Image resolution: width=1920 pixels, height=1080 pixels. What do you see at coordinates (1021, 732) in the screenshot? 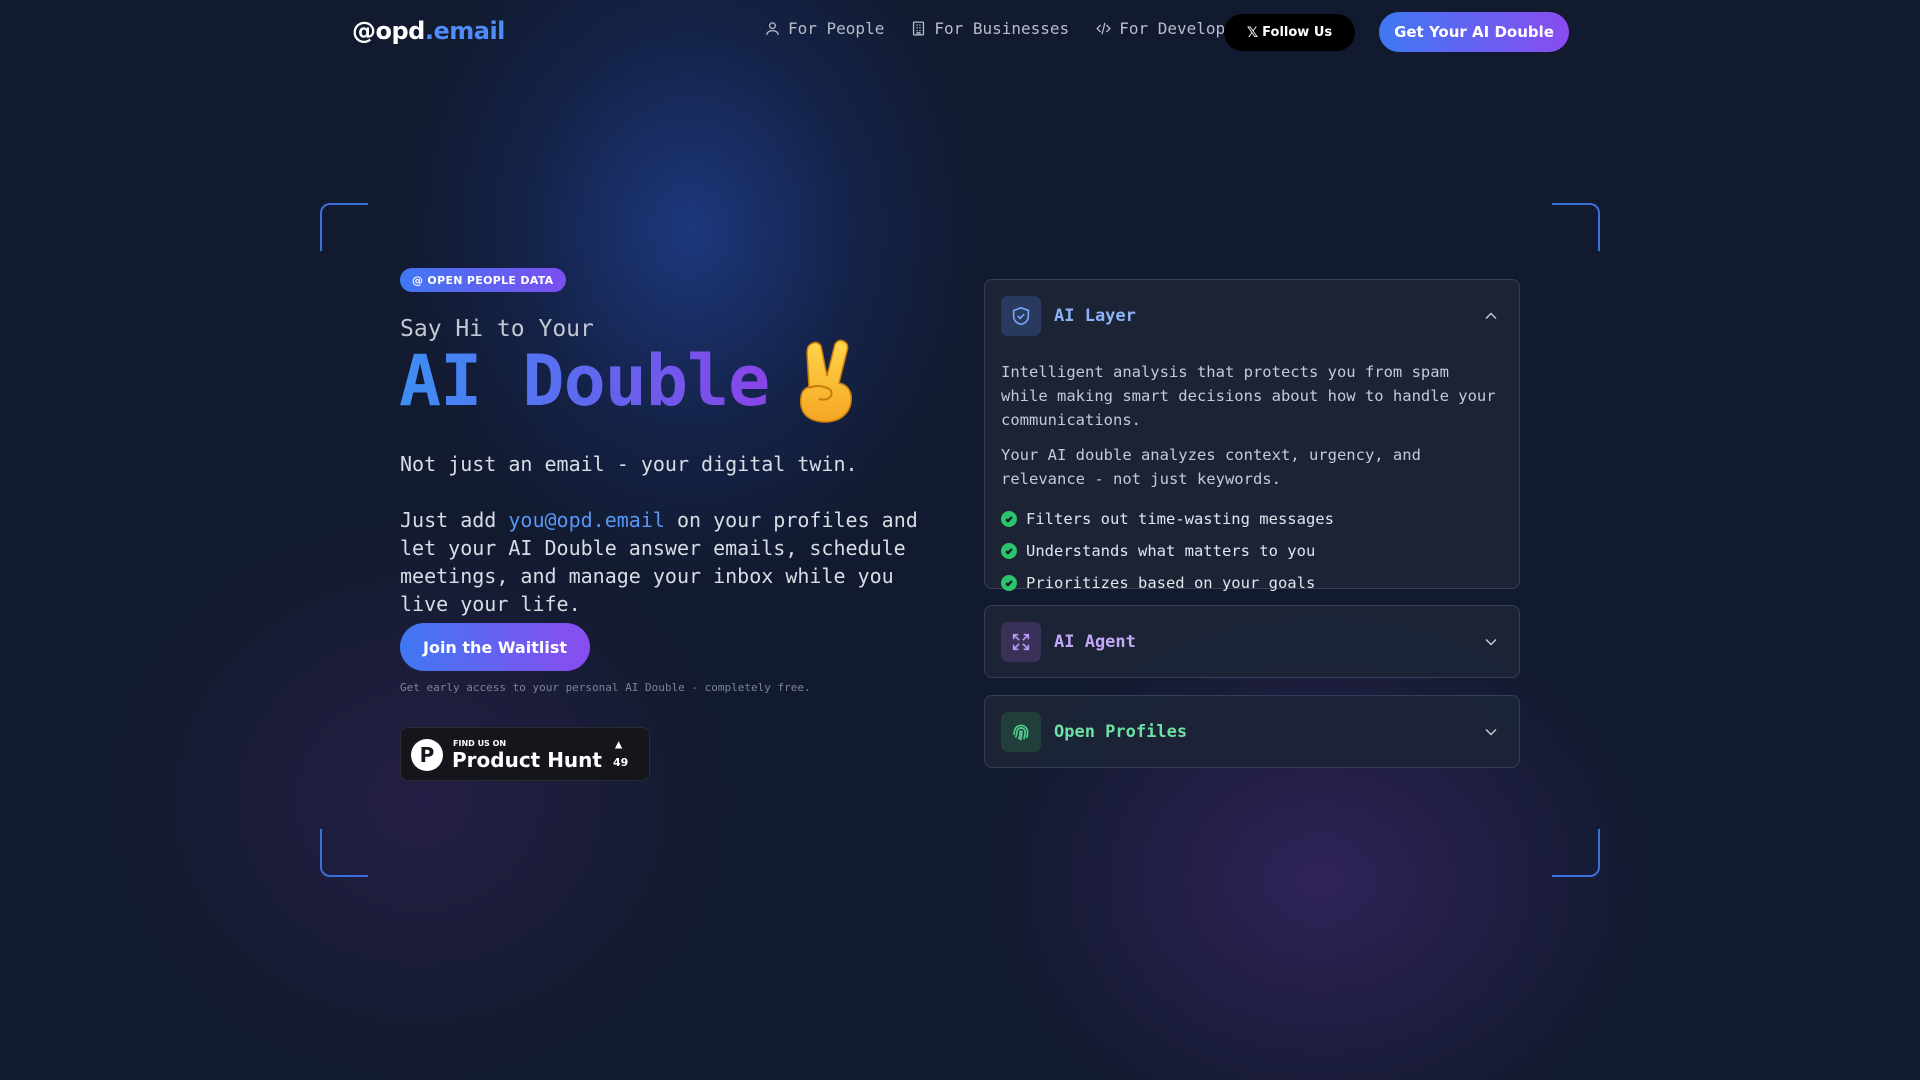
I see `fingerprint-icon` at bounding box center [1021, 732].